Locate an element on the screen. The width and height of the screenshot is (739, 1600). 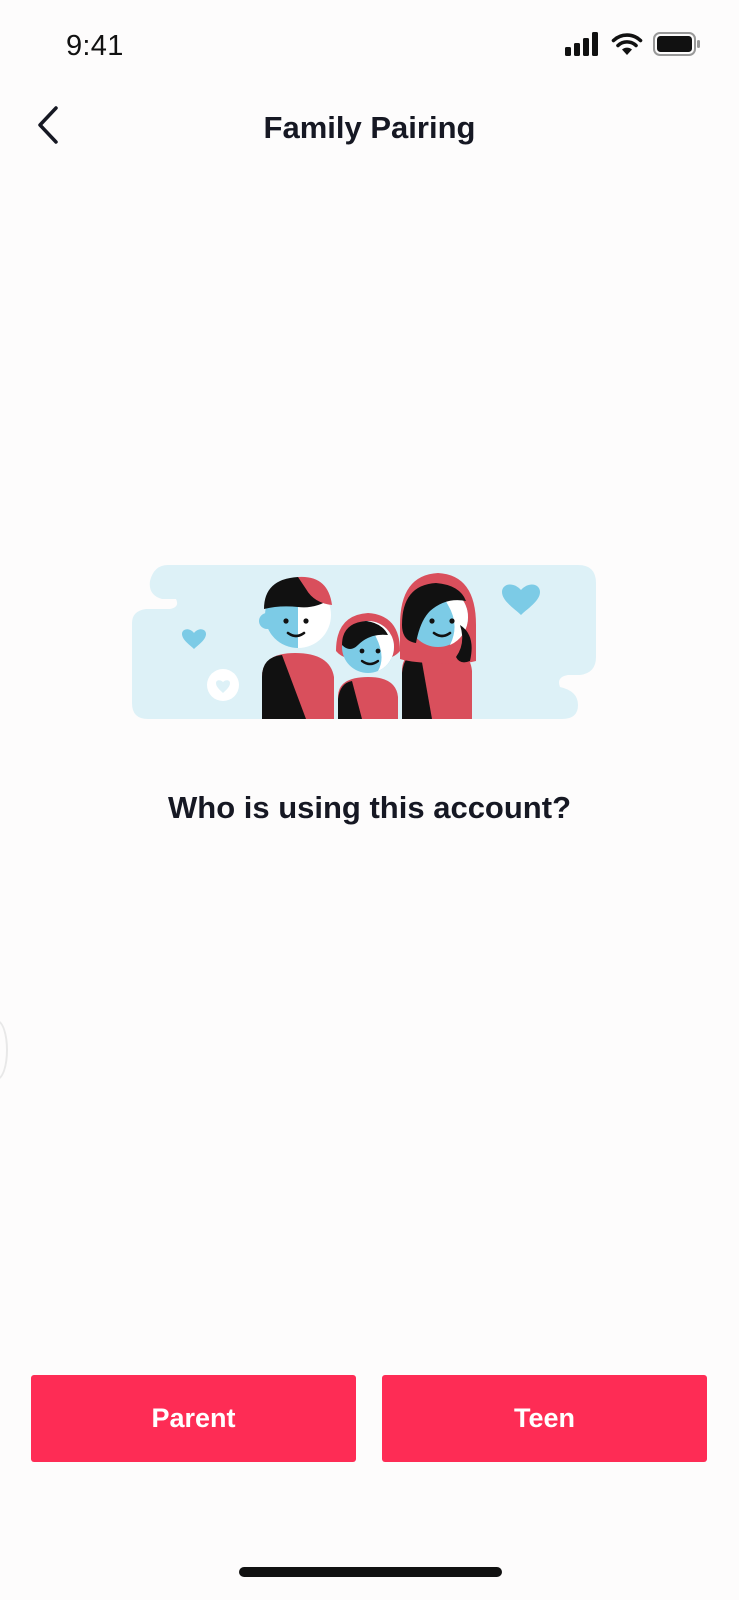
signal-icon is located at coordinates (583, 46).